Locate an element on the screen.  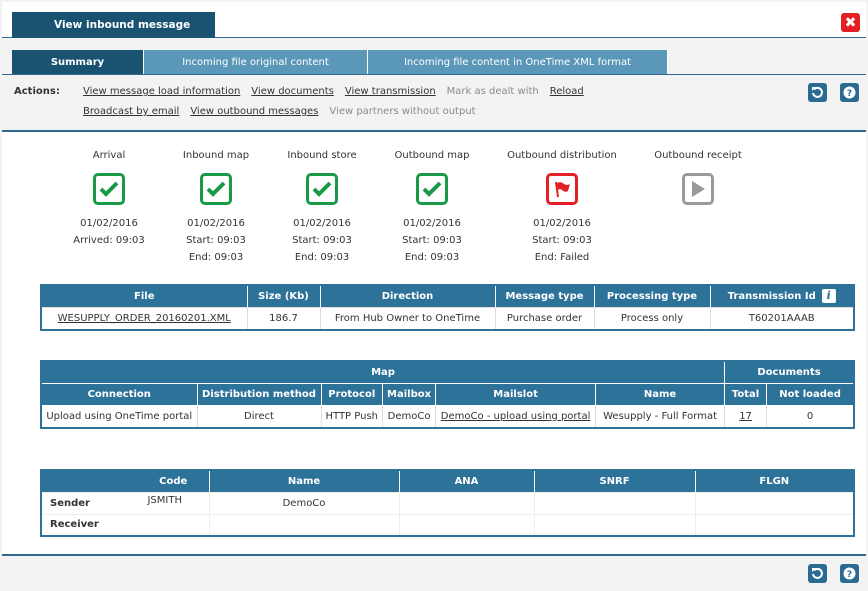
col-processing-type: Processing type is located at coordinates (652, 296).